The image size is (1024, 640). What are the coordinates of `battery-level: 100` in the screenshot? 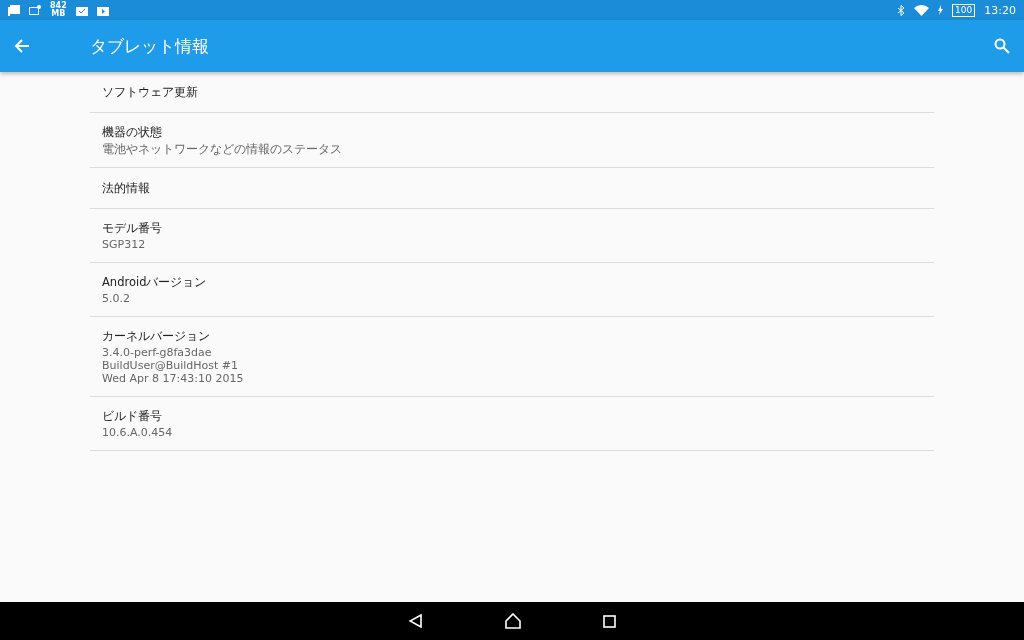 It's located at (964, 10).